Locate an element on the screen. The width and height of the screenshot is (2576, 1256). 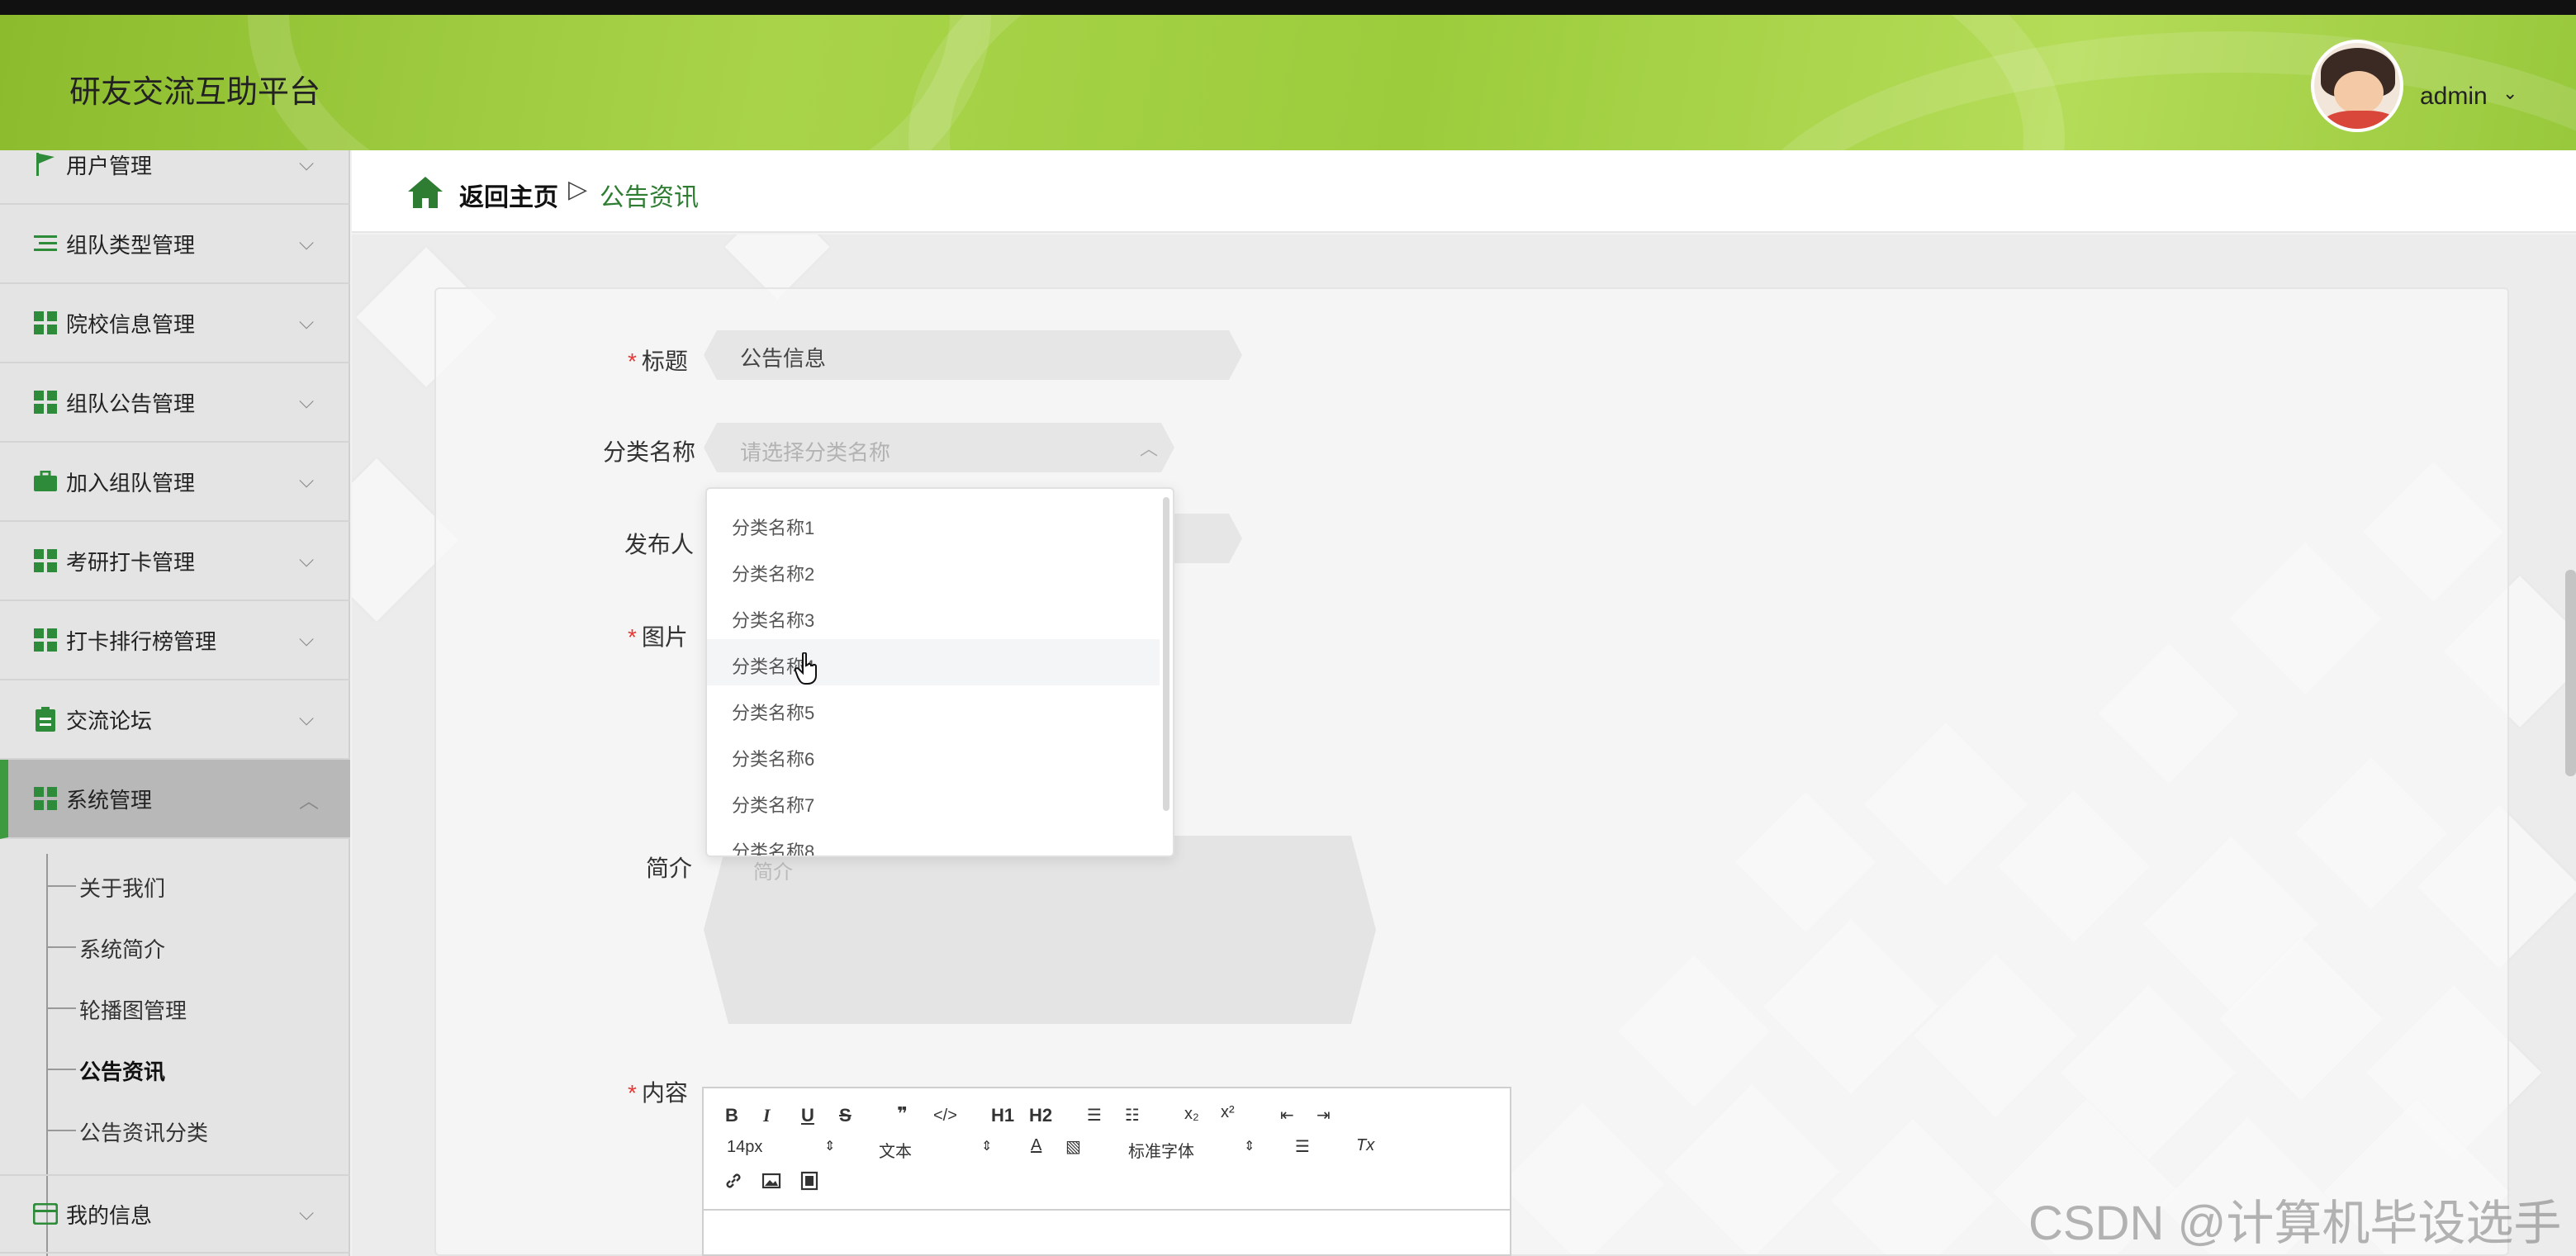
breadcrumb: 返回主页 ▷ 公告资讯 is located at coordinates (1464, 192).